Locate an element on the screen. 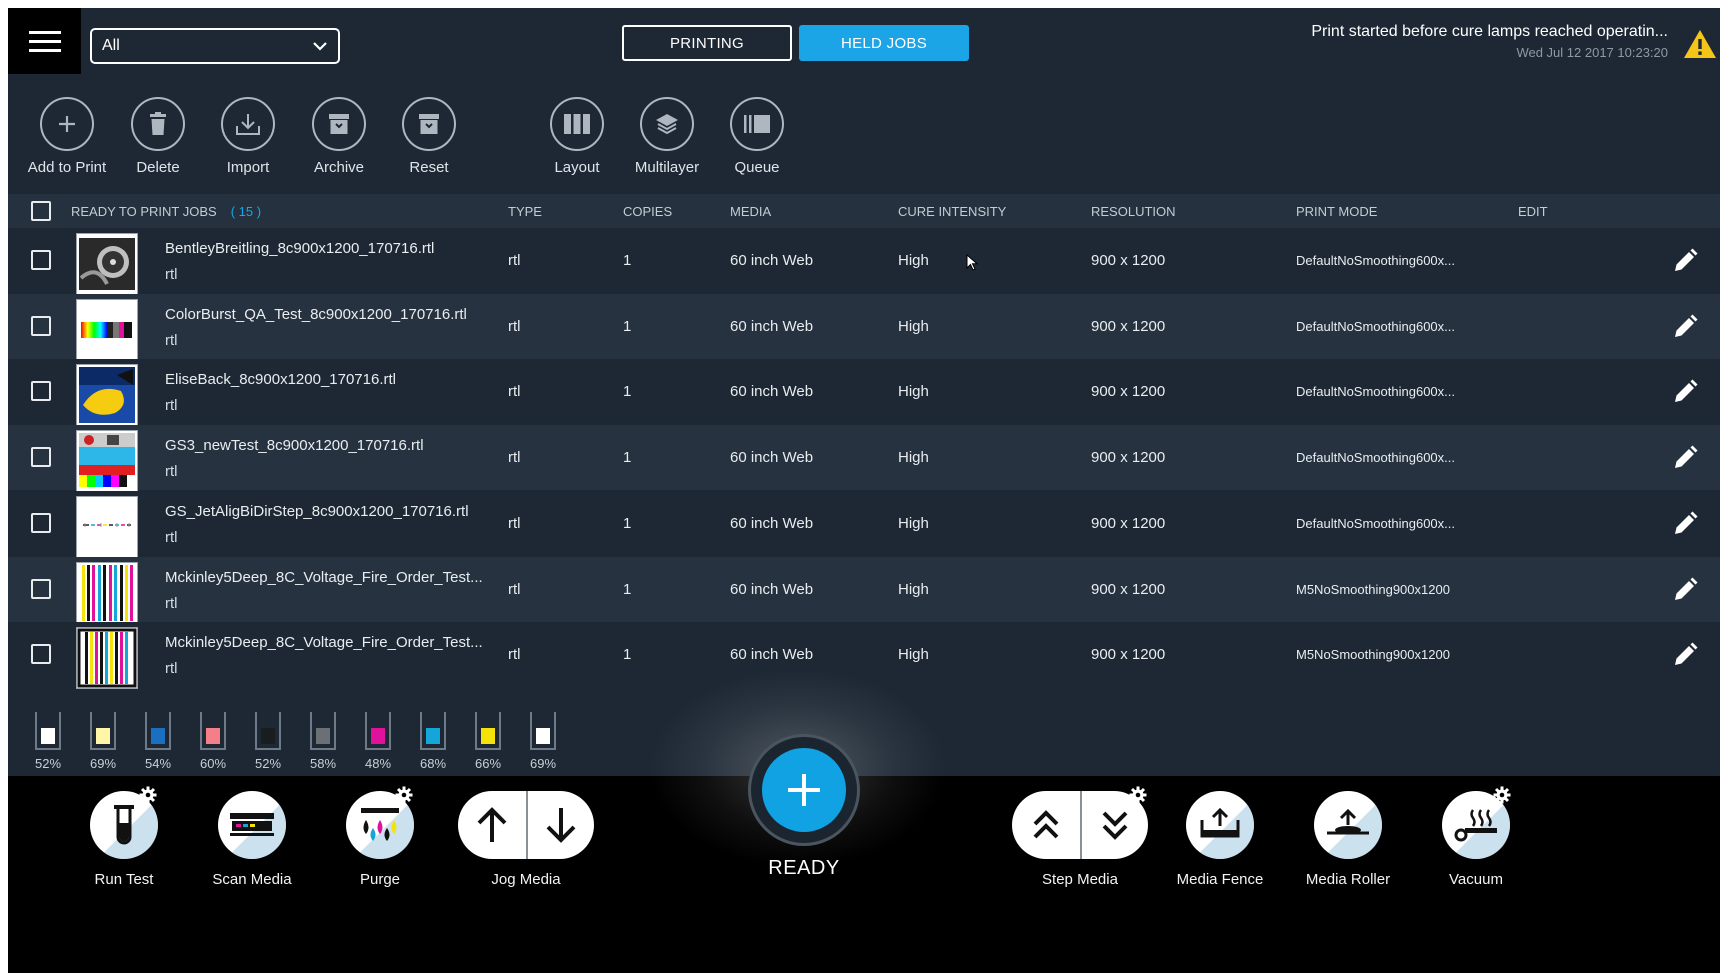 The image size is (1720, 973). jobs-count: ( 15 ) is located at coordinates (246, 211).